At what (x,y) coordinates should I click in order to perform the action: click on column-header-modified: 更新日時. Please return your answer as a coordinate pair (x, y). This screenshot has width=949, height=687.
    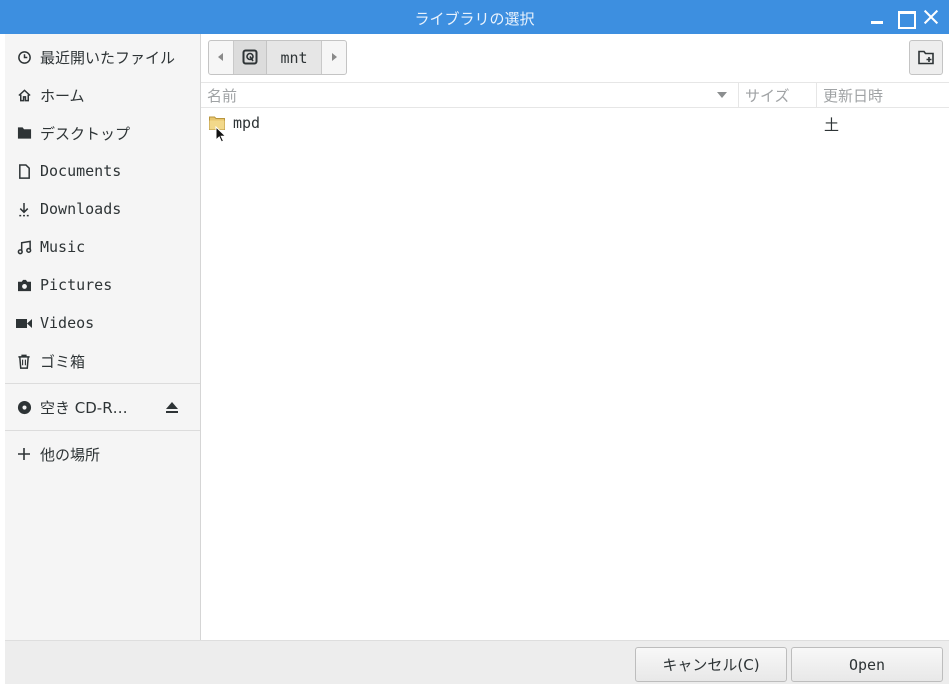
    Looking at the image, I should click on (879, 95).